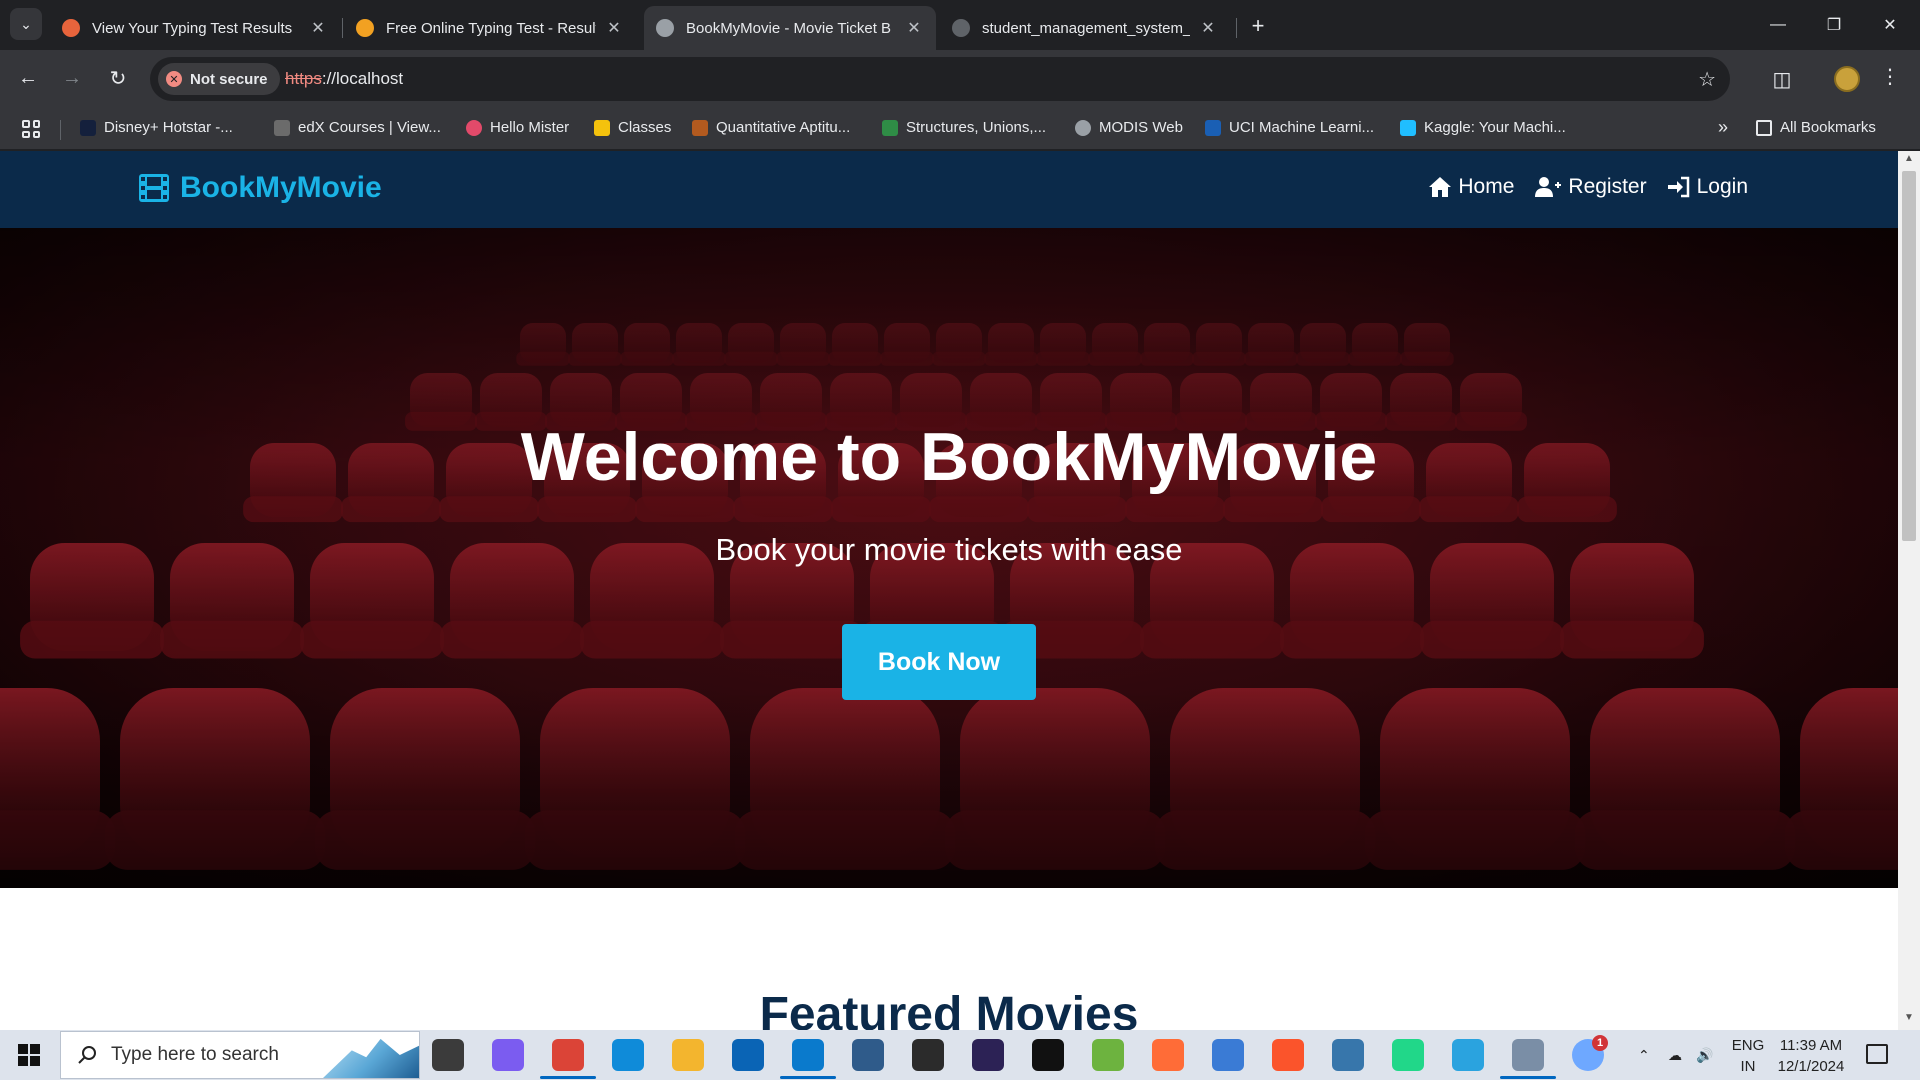 Image resolution: width=1920 pixels, height=1080 pixels. Describe the element at coordinates (868, 1055) in the screenshot. I see `mysql-workbench-icon` at that location.